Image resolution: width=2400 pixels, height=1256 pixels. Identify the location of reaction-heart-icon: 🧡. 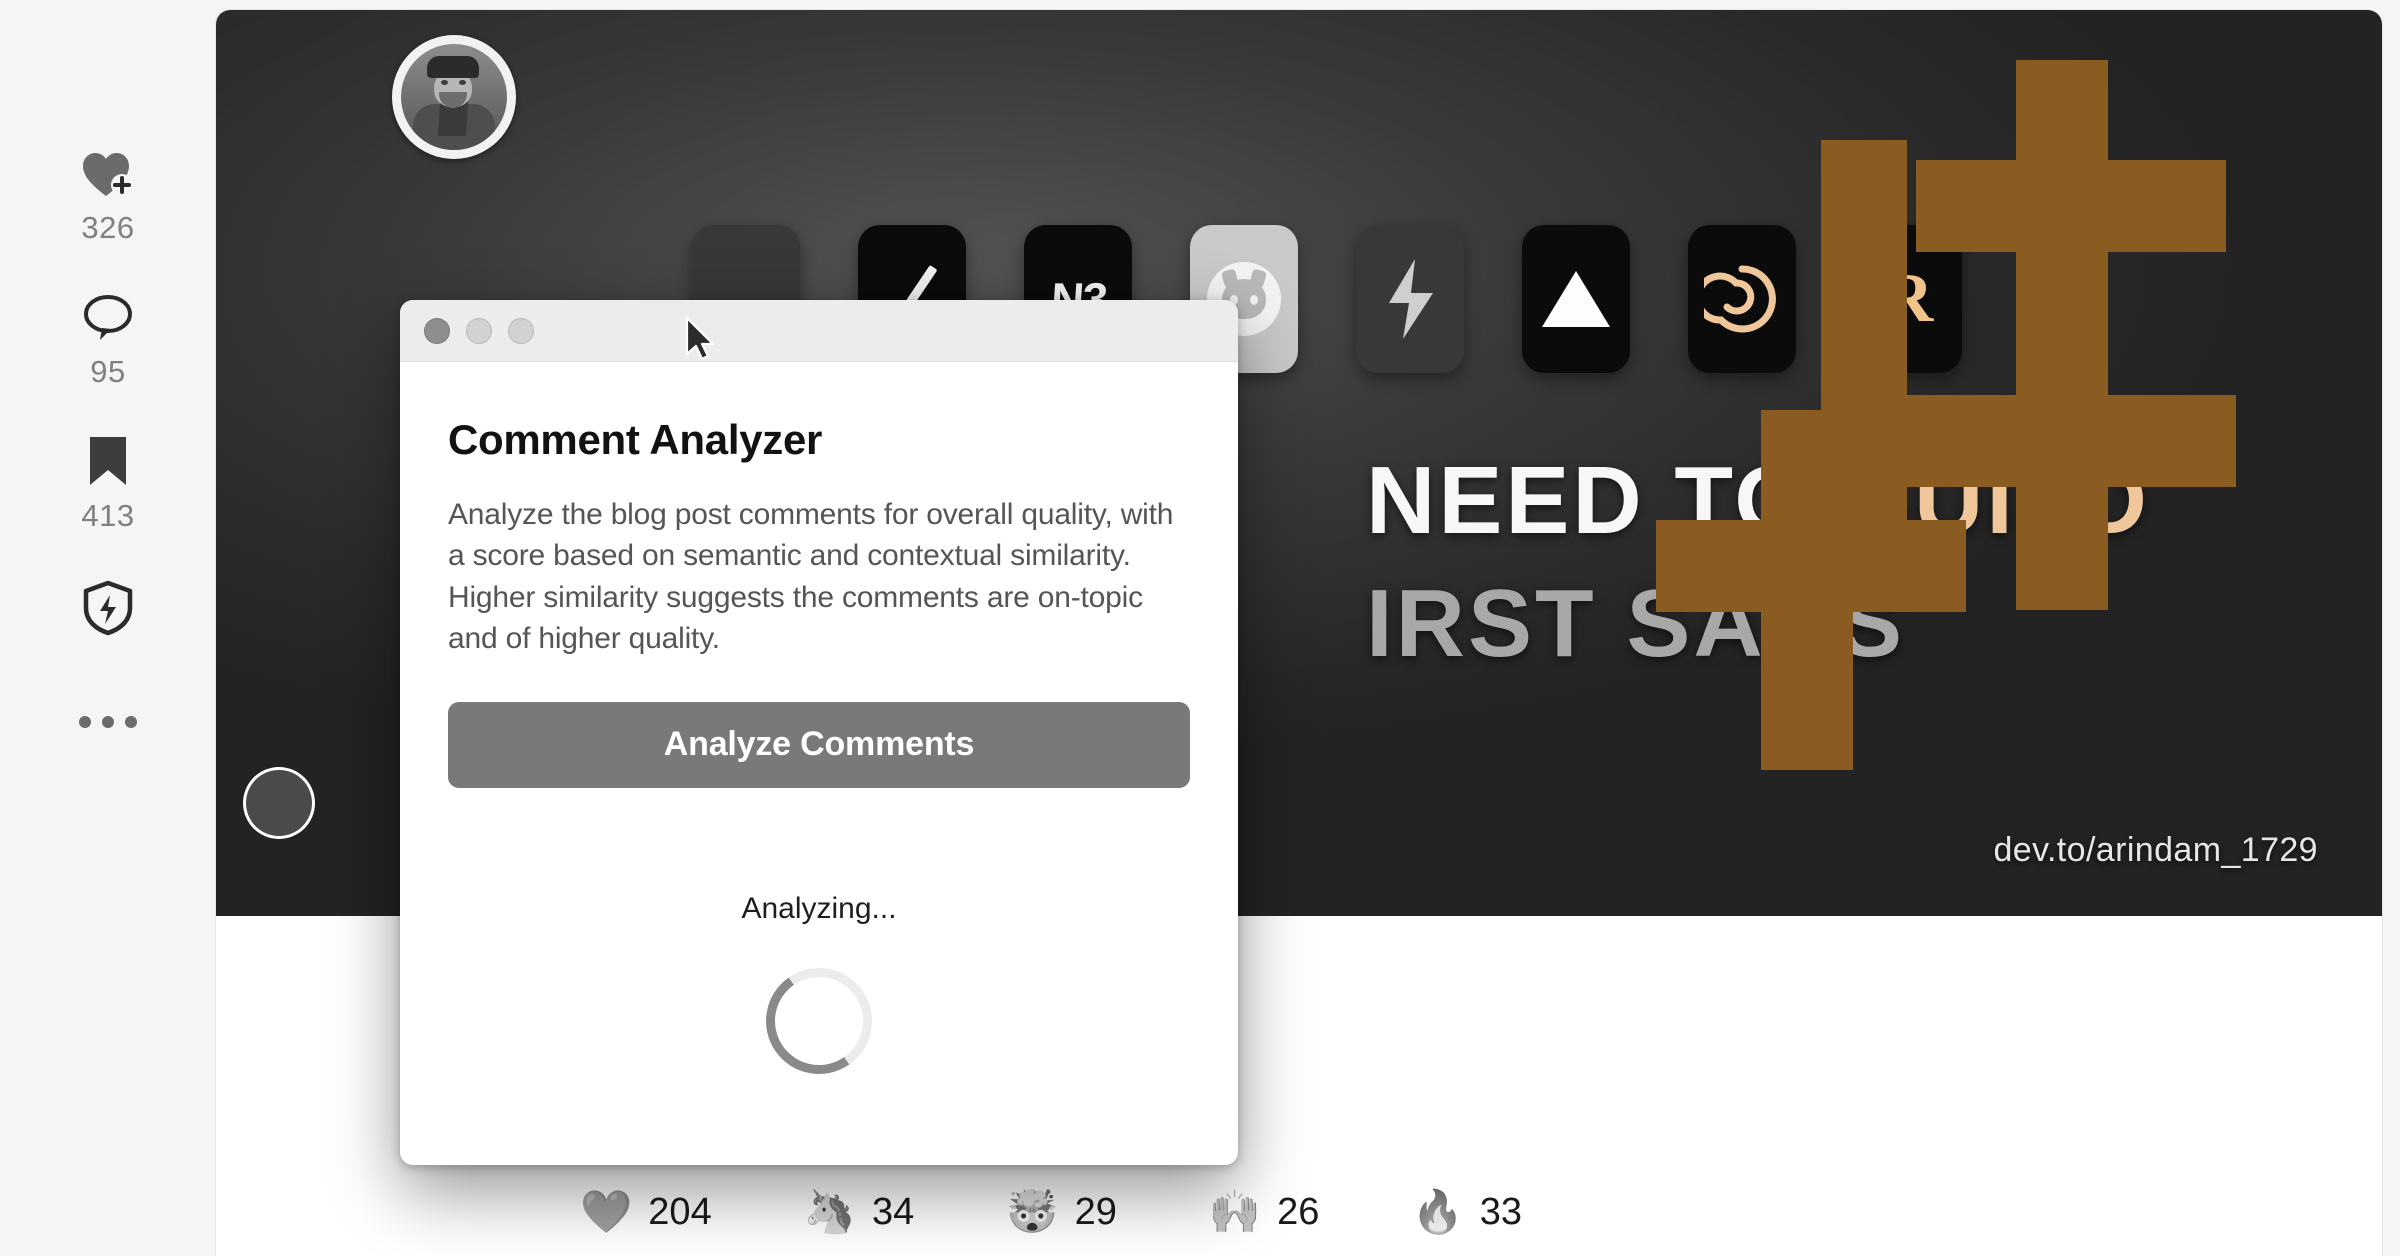
(606, 1211).